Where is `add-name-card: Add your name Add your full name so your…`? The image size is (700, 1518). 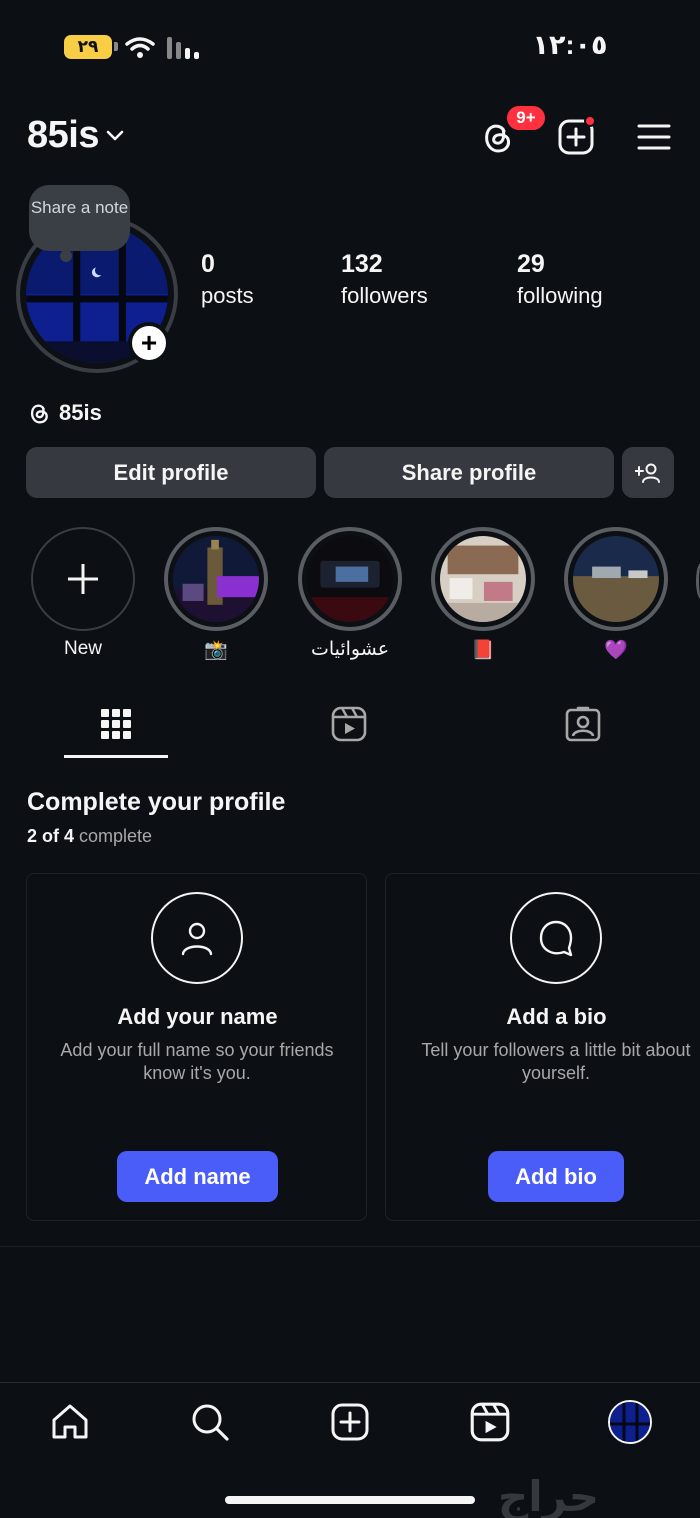
add-name-card: Add your name Add your full name so your… is located at coordinates (196, 1047).